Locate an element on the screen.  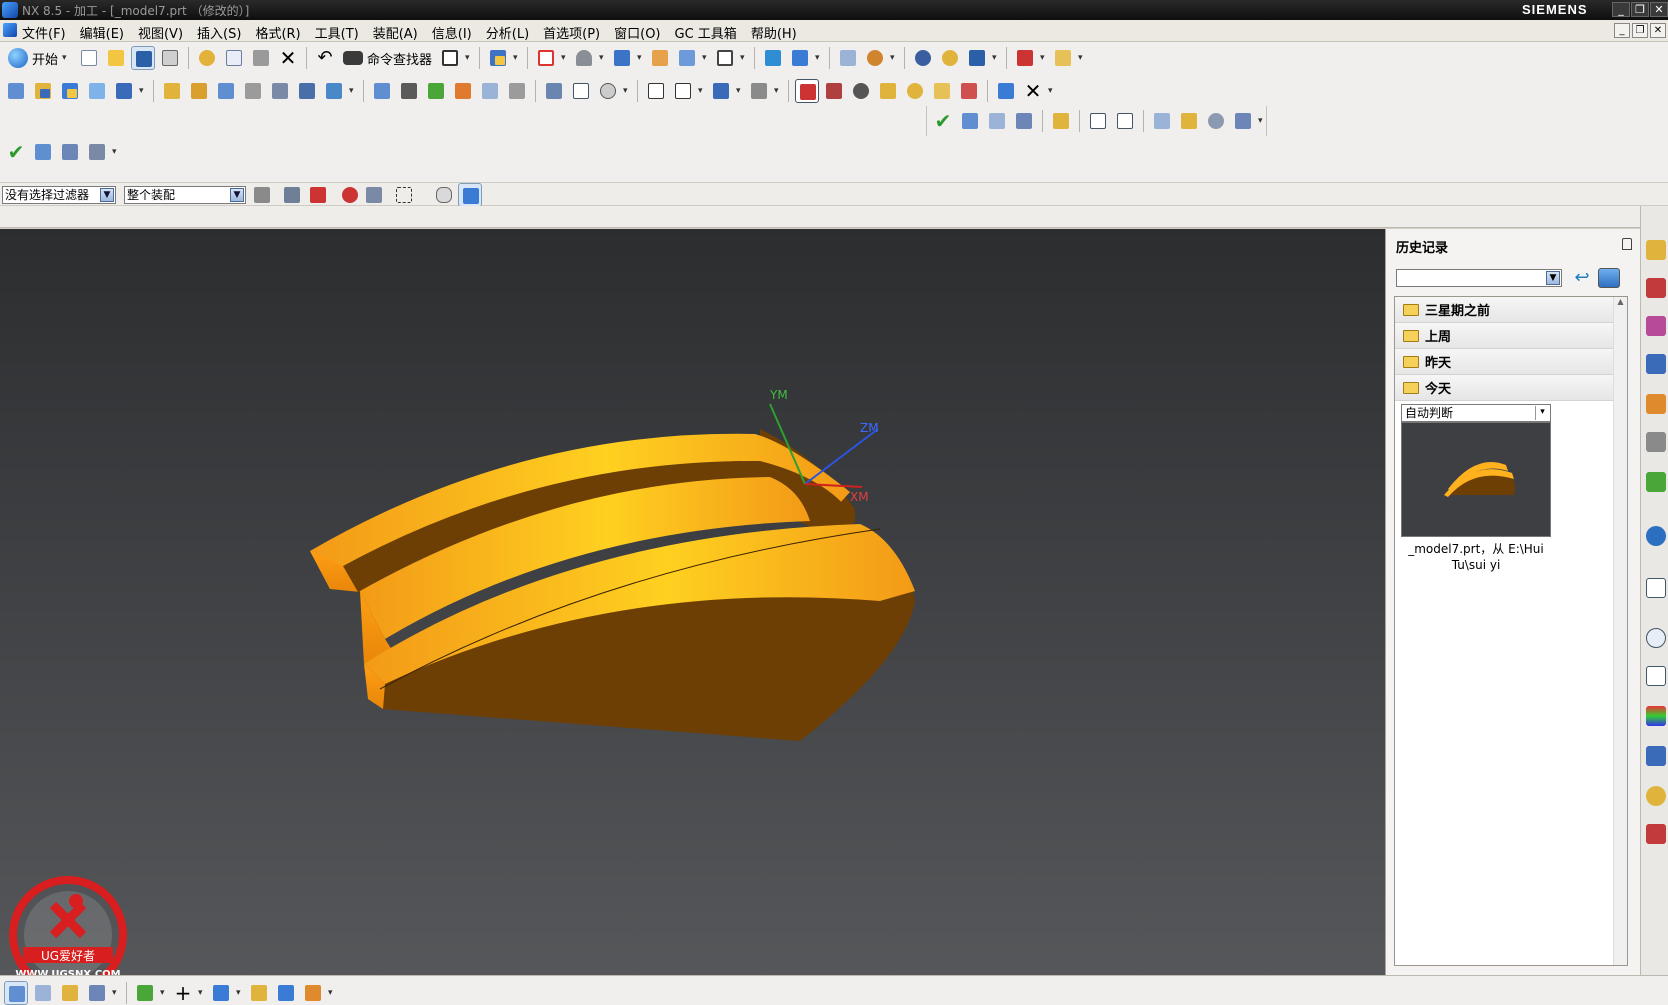
analysis-button is located at coordinates (977, 58).